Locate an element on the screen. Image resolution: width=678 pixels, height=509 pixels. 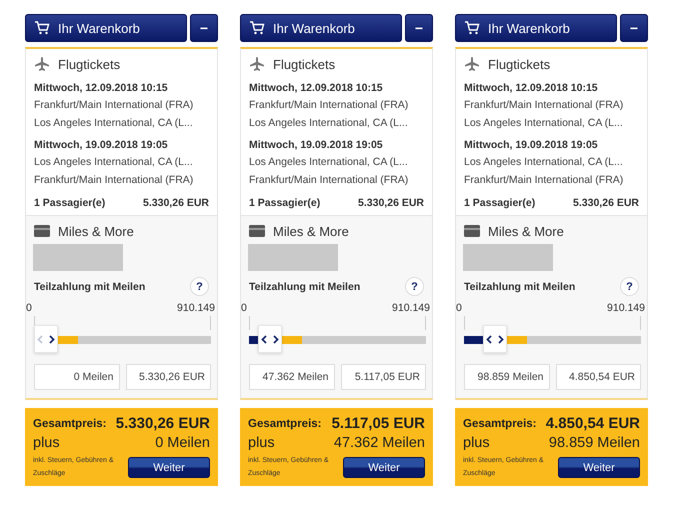
total-miles: 0 Meilen is located at coordinates (182, 443).